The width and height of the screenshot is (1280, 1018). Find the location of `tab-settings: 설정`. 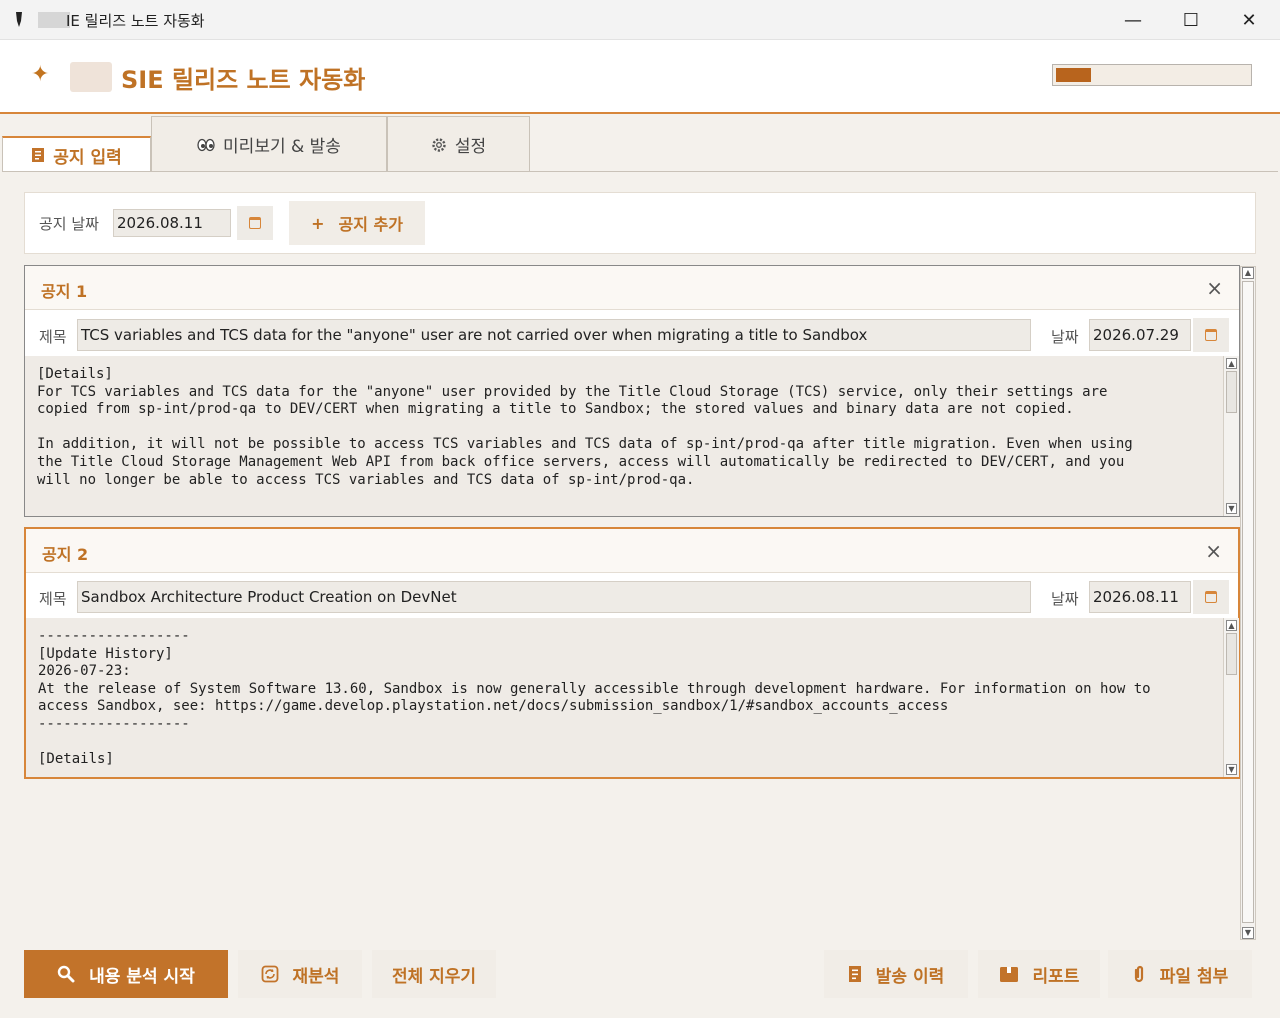

tab-settings: 설정 is located at coordinates (458, 144).